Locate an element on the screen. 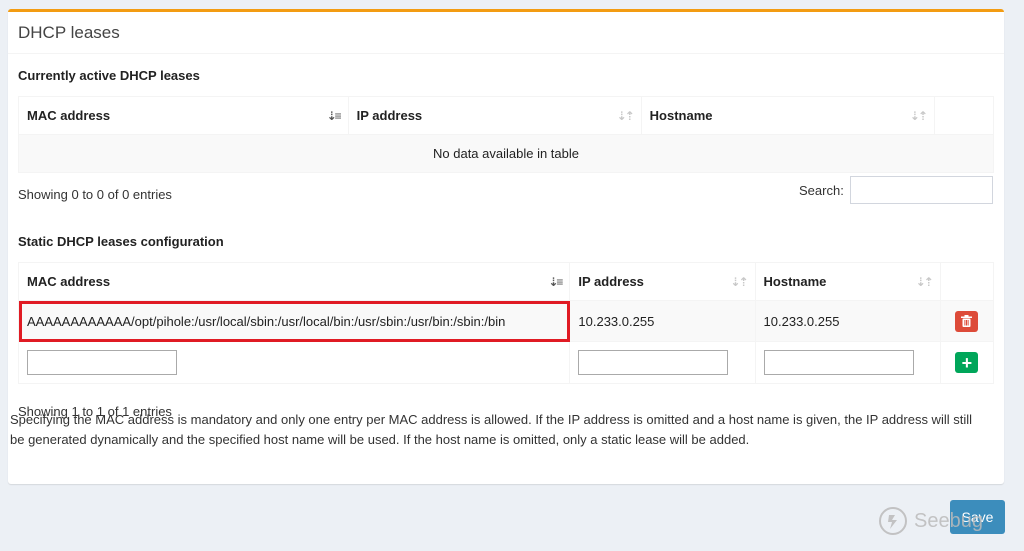 The image size is (1024, 551). delete-lease-button is located at coordinates (967, 321).